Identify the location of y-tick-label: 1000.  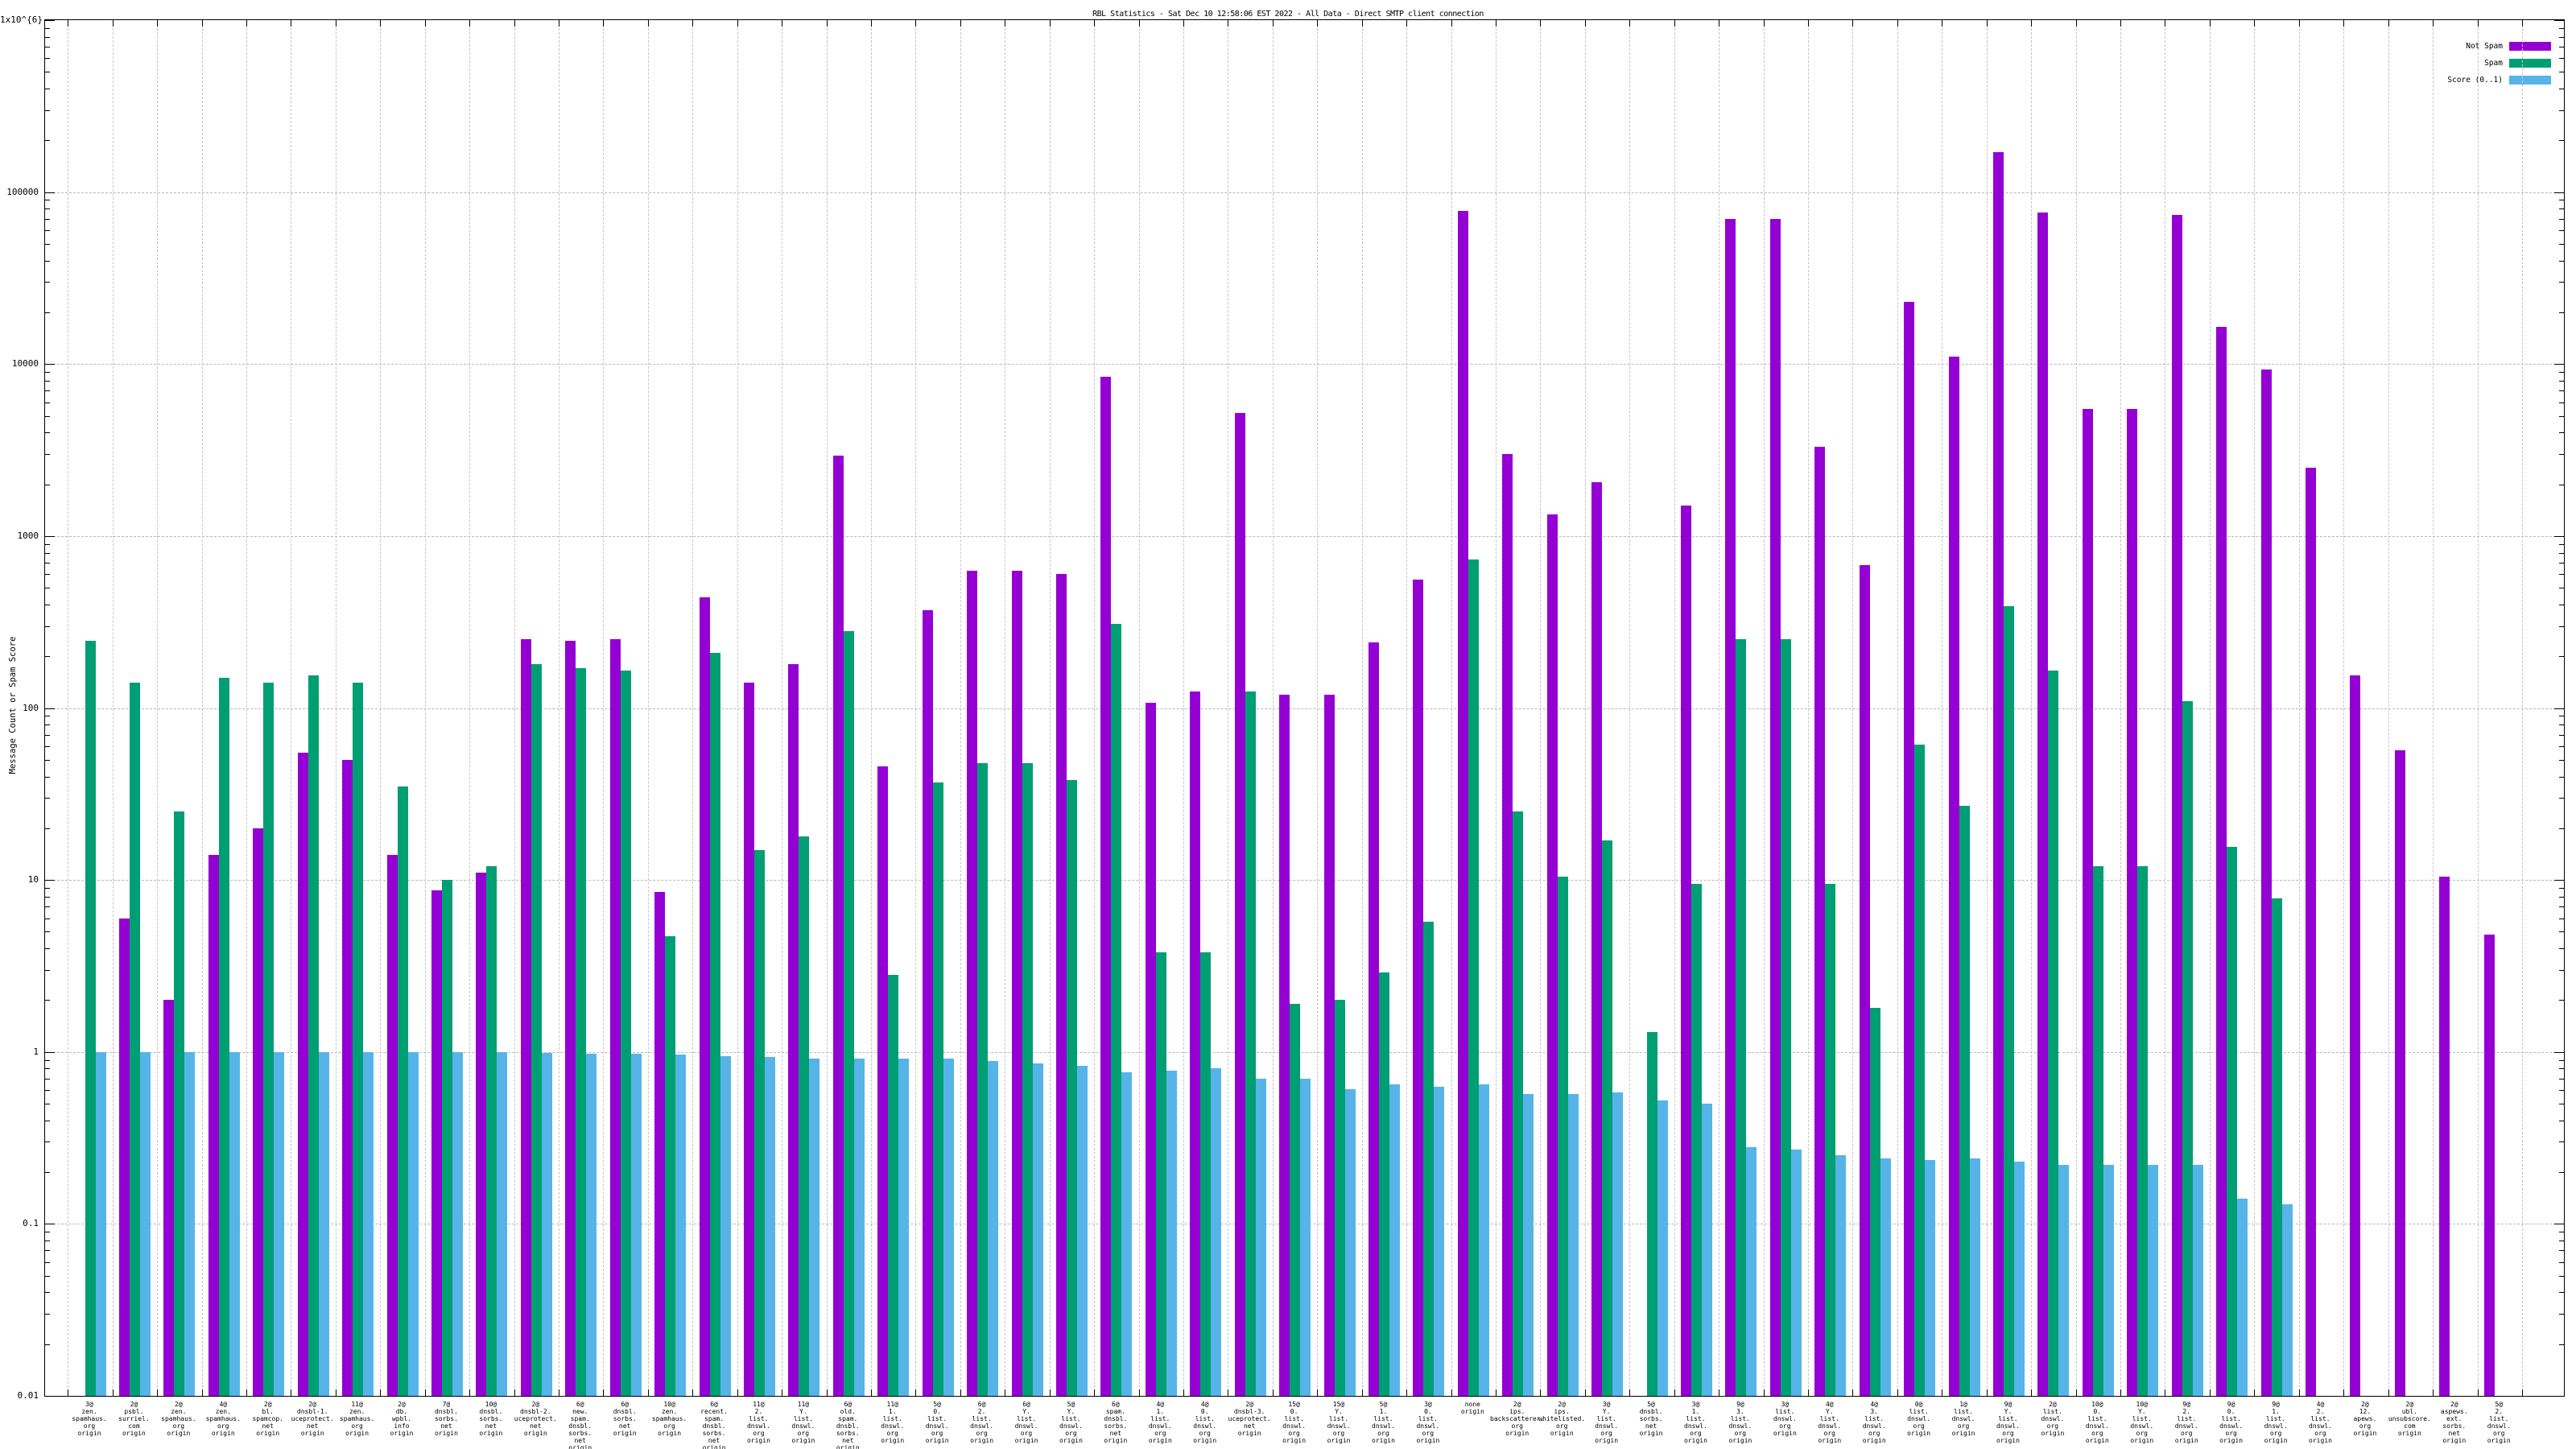
(28, 535).